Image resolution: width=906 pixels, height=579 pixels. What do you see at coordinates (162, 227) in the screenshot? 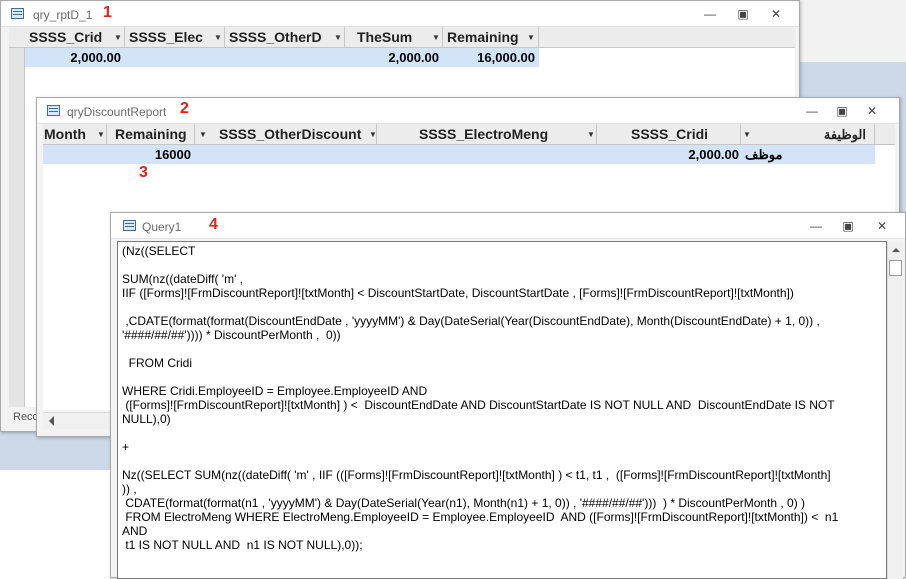
I see `window-title: Query1` at bounding box center [162, 227].